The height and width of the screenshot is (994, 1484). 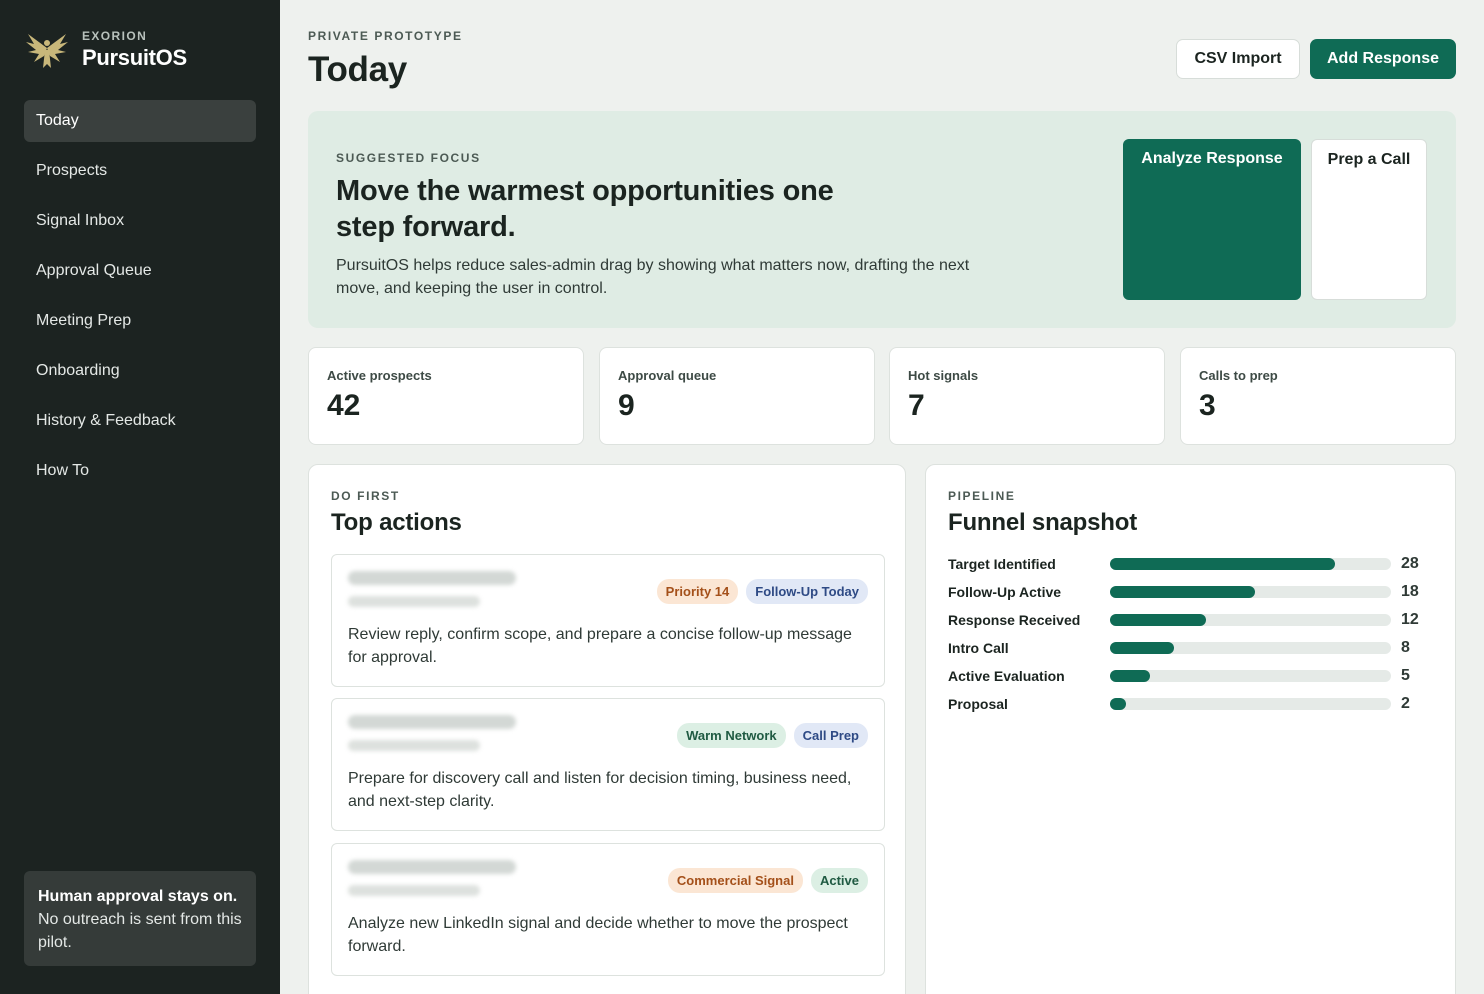 I want to click on sidebar-item-approval-queue: Approval Queue, so click(x=140, y=271).